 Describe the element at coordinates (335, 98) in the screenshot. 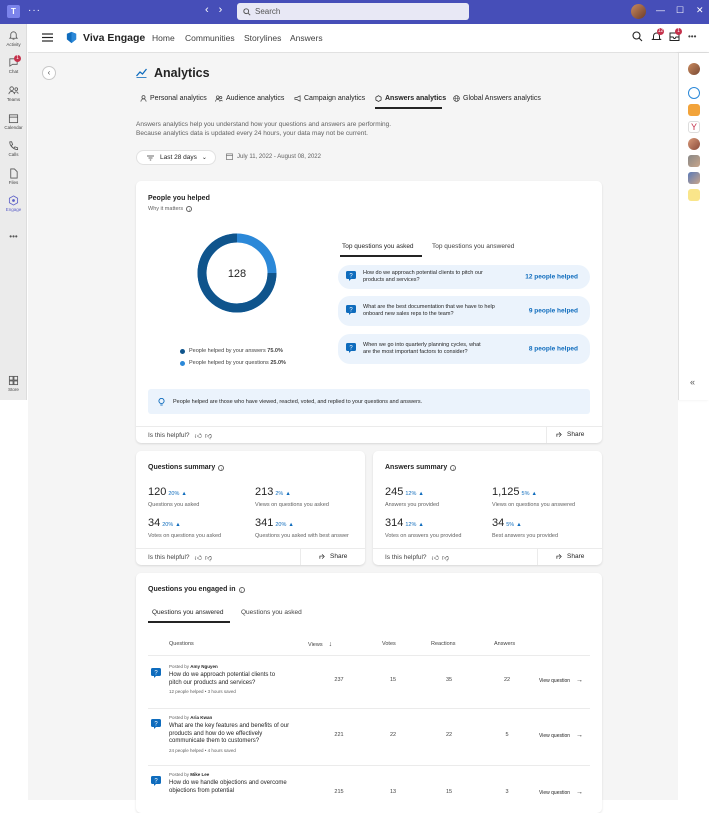

I see `tab-label: Campaign analytics` at that location.